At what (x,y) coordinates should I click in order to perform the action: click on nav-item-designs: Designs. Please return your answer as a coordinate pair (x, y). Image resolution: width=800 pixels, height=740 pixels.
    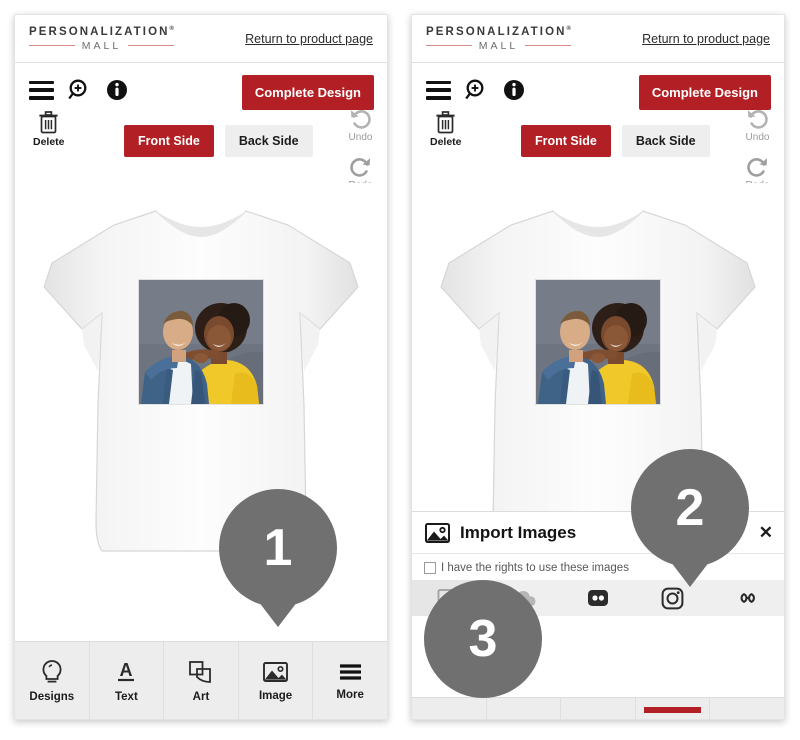
    Looking at the image, I should click on (52, 680).